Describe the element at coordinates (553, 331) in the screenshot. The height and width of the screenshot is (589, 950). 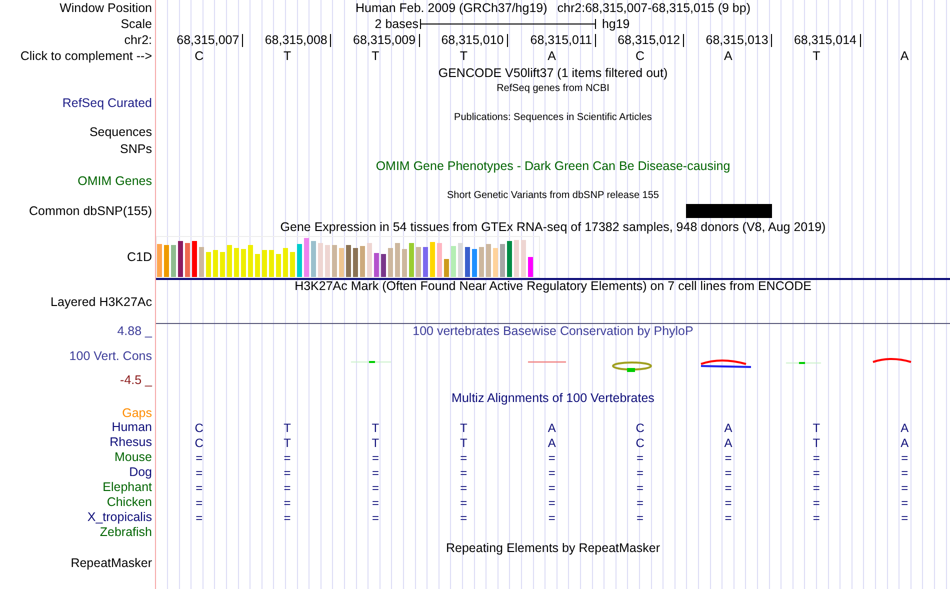
I see `track-title: 100 vertebrates Basewise Conservation by PhyloP` at that location.